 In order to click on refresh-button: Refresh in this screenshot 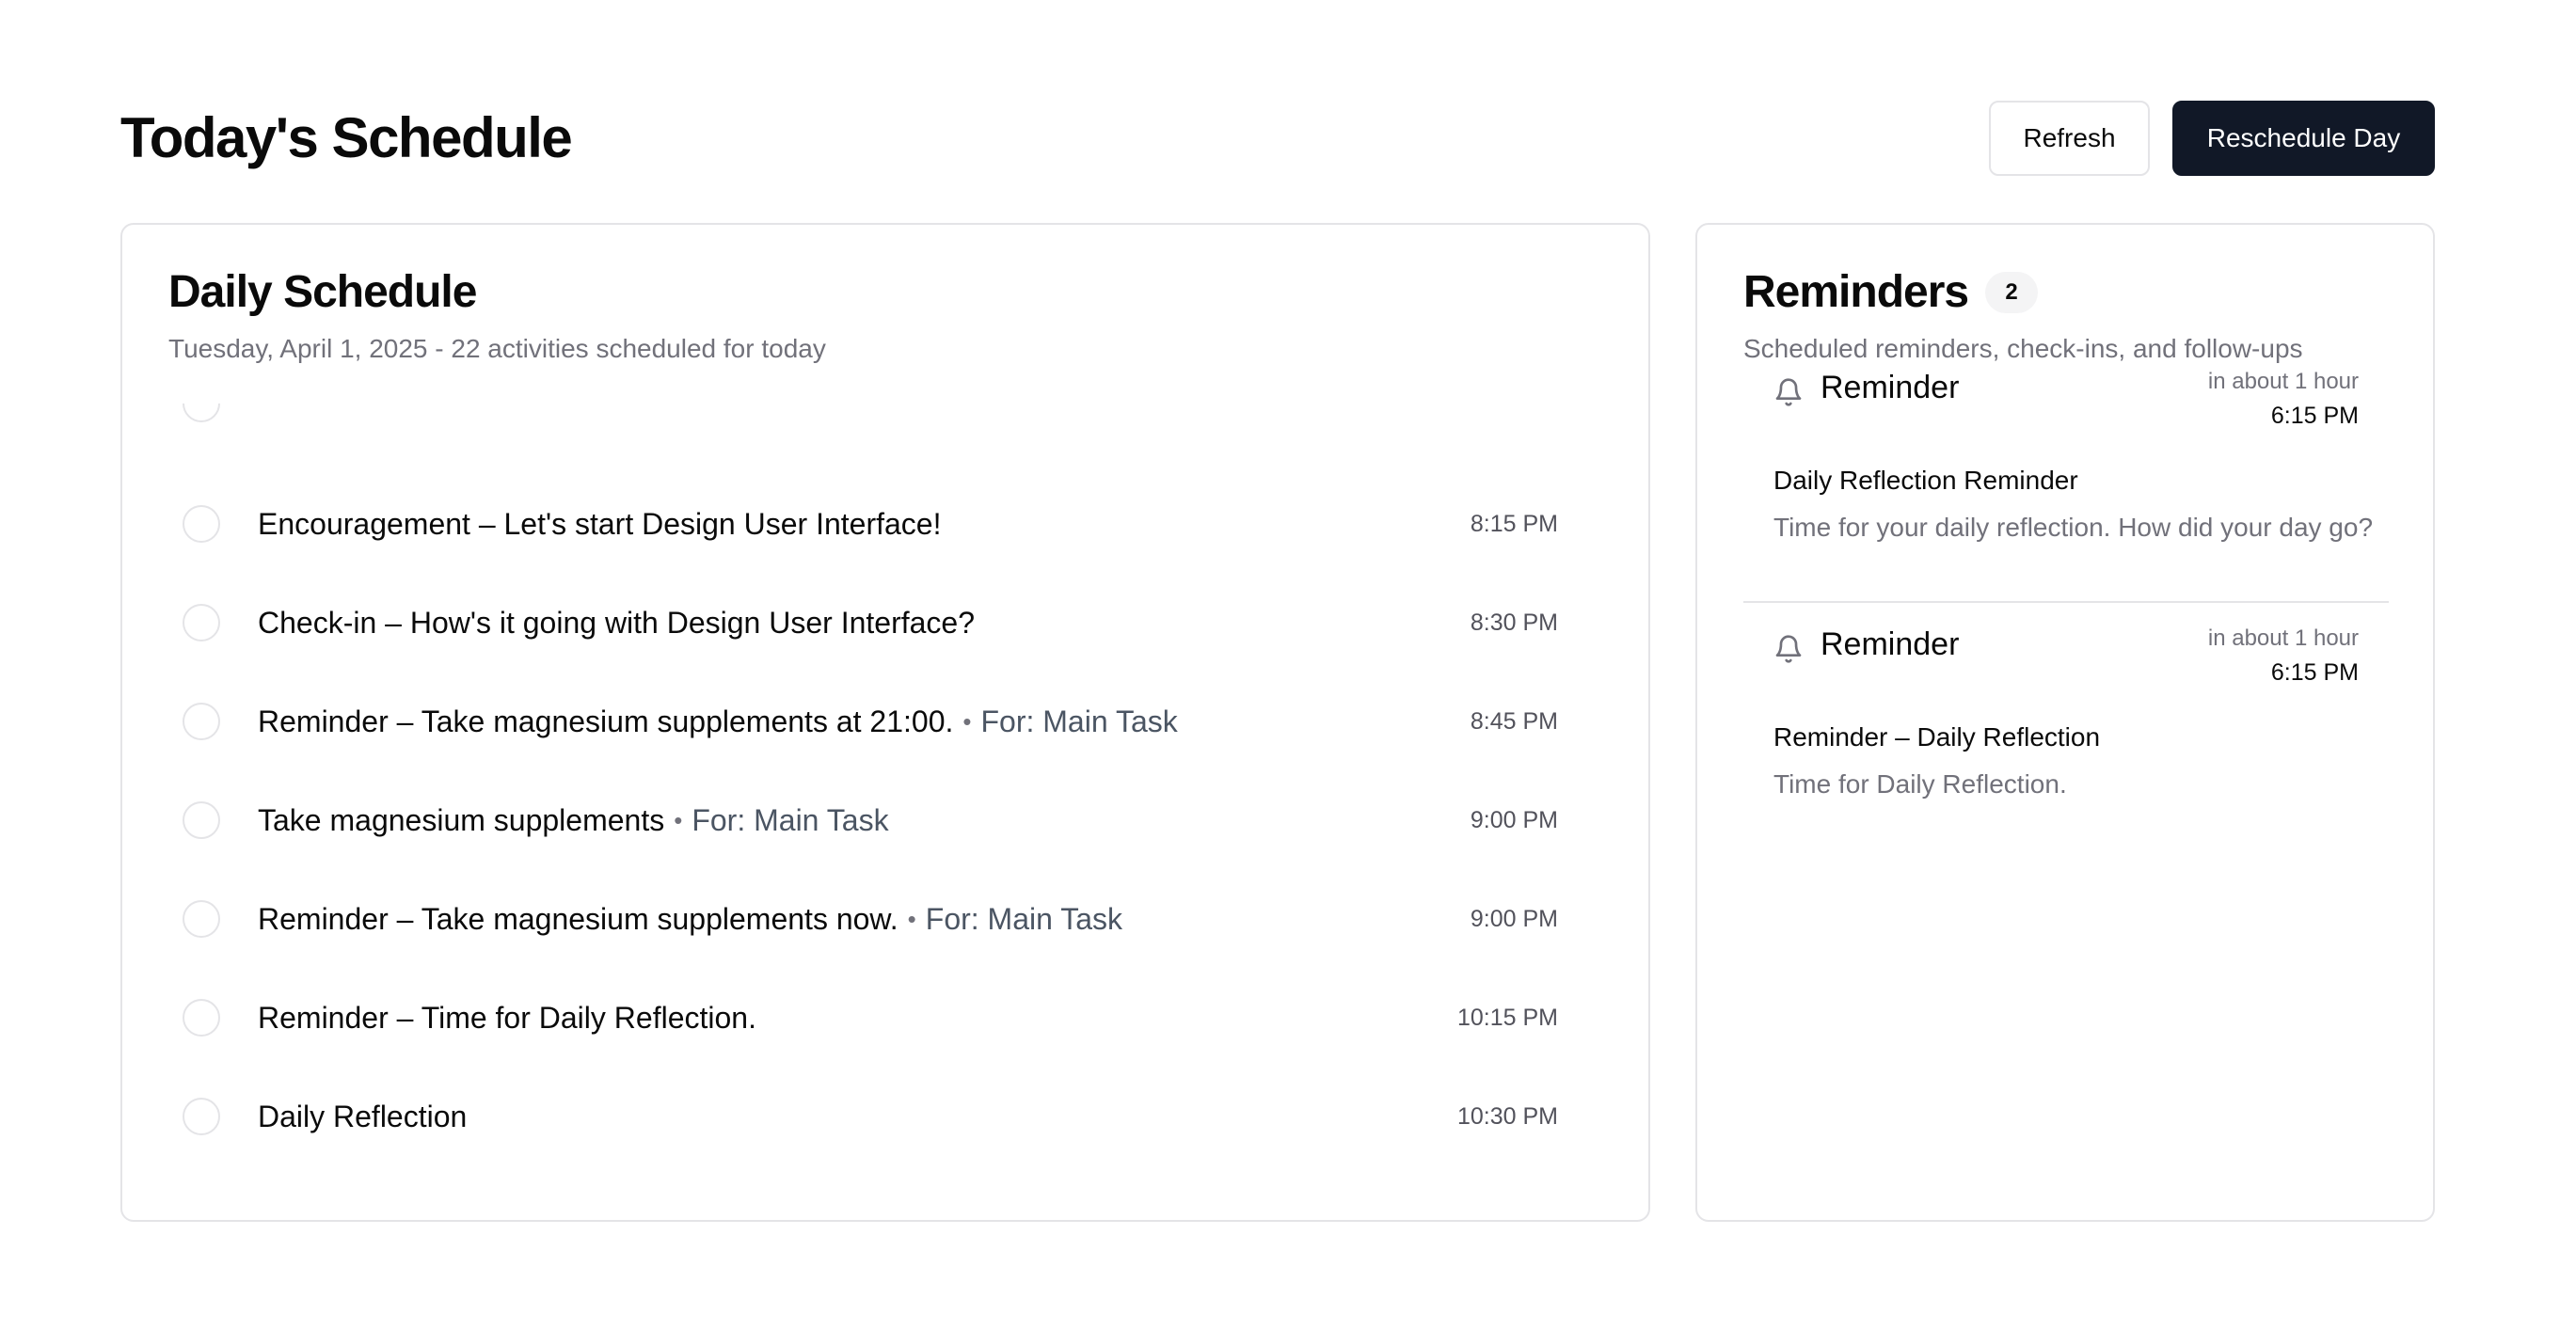, I will do `click(2069, 138)`.